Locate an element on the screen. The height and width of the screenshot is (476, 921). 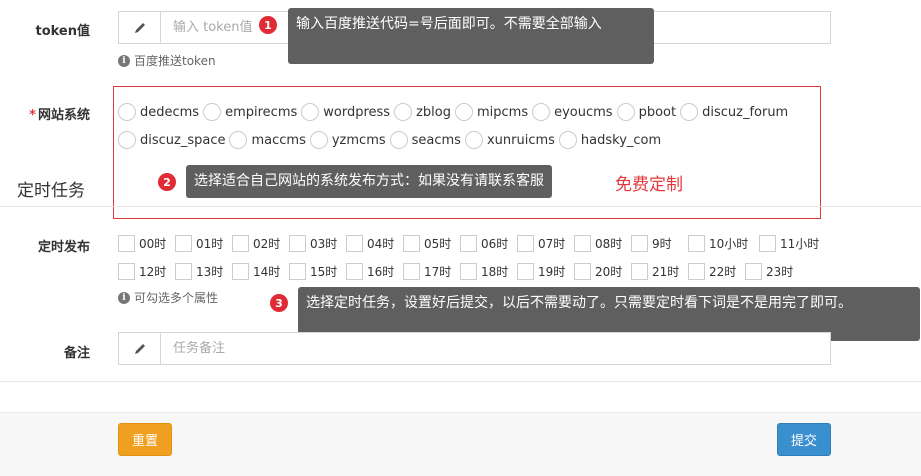
site-system-option: wordpress is located at coordinates (345, 112).